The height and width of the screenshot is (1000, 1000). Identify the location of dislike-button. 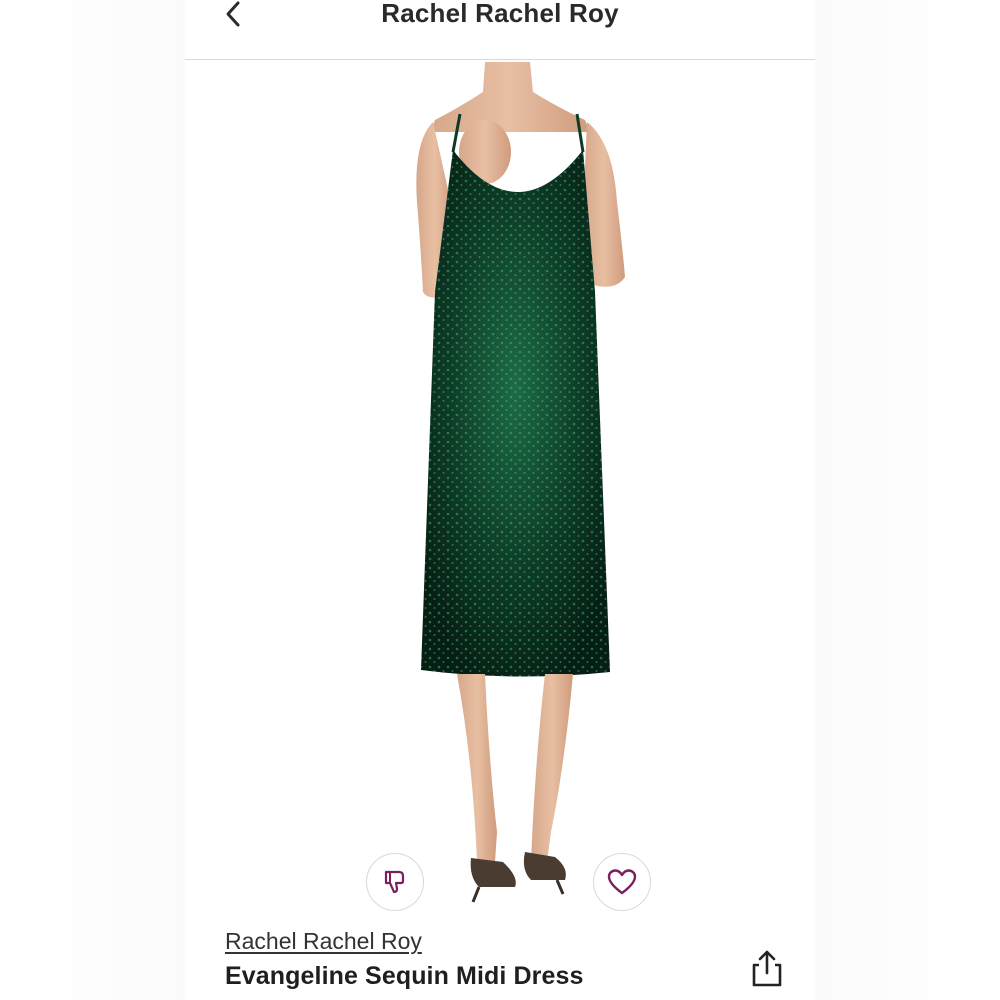
(395, 882).